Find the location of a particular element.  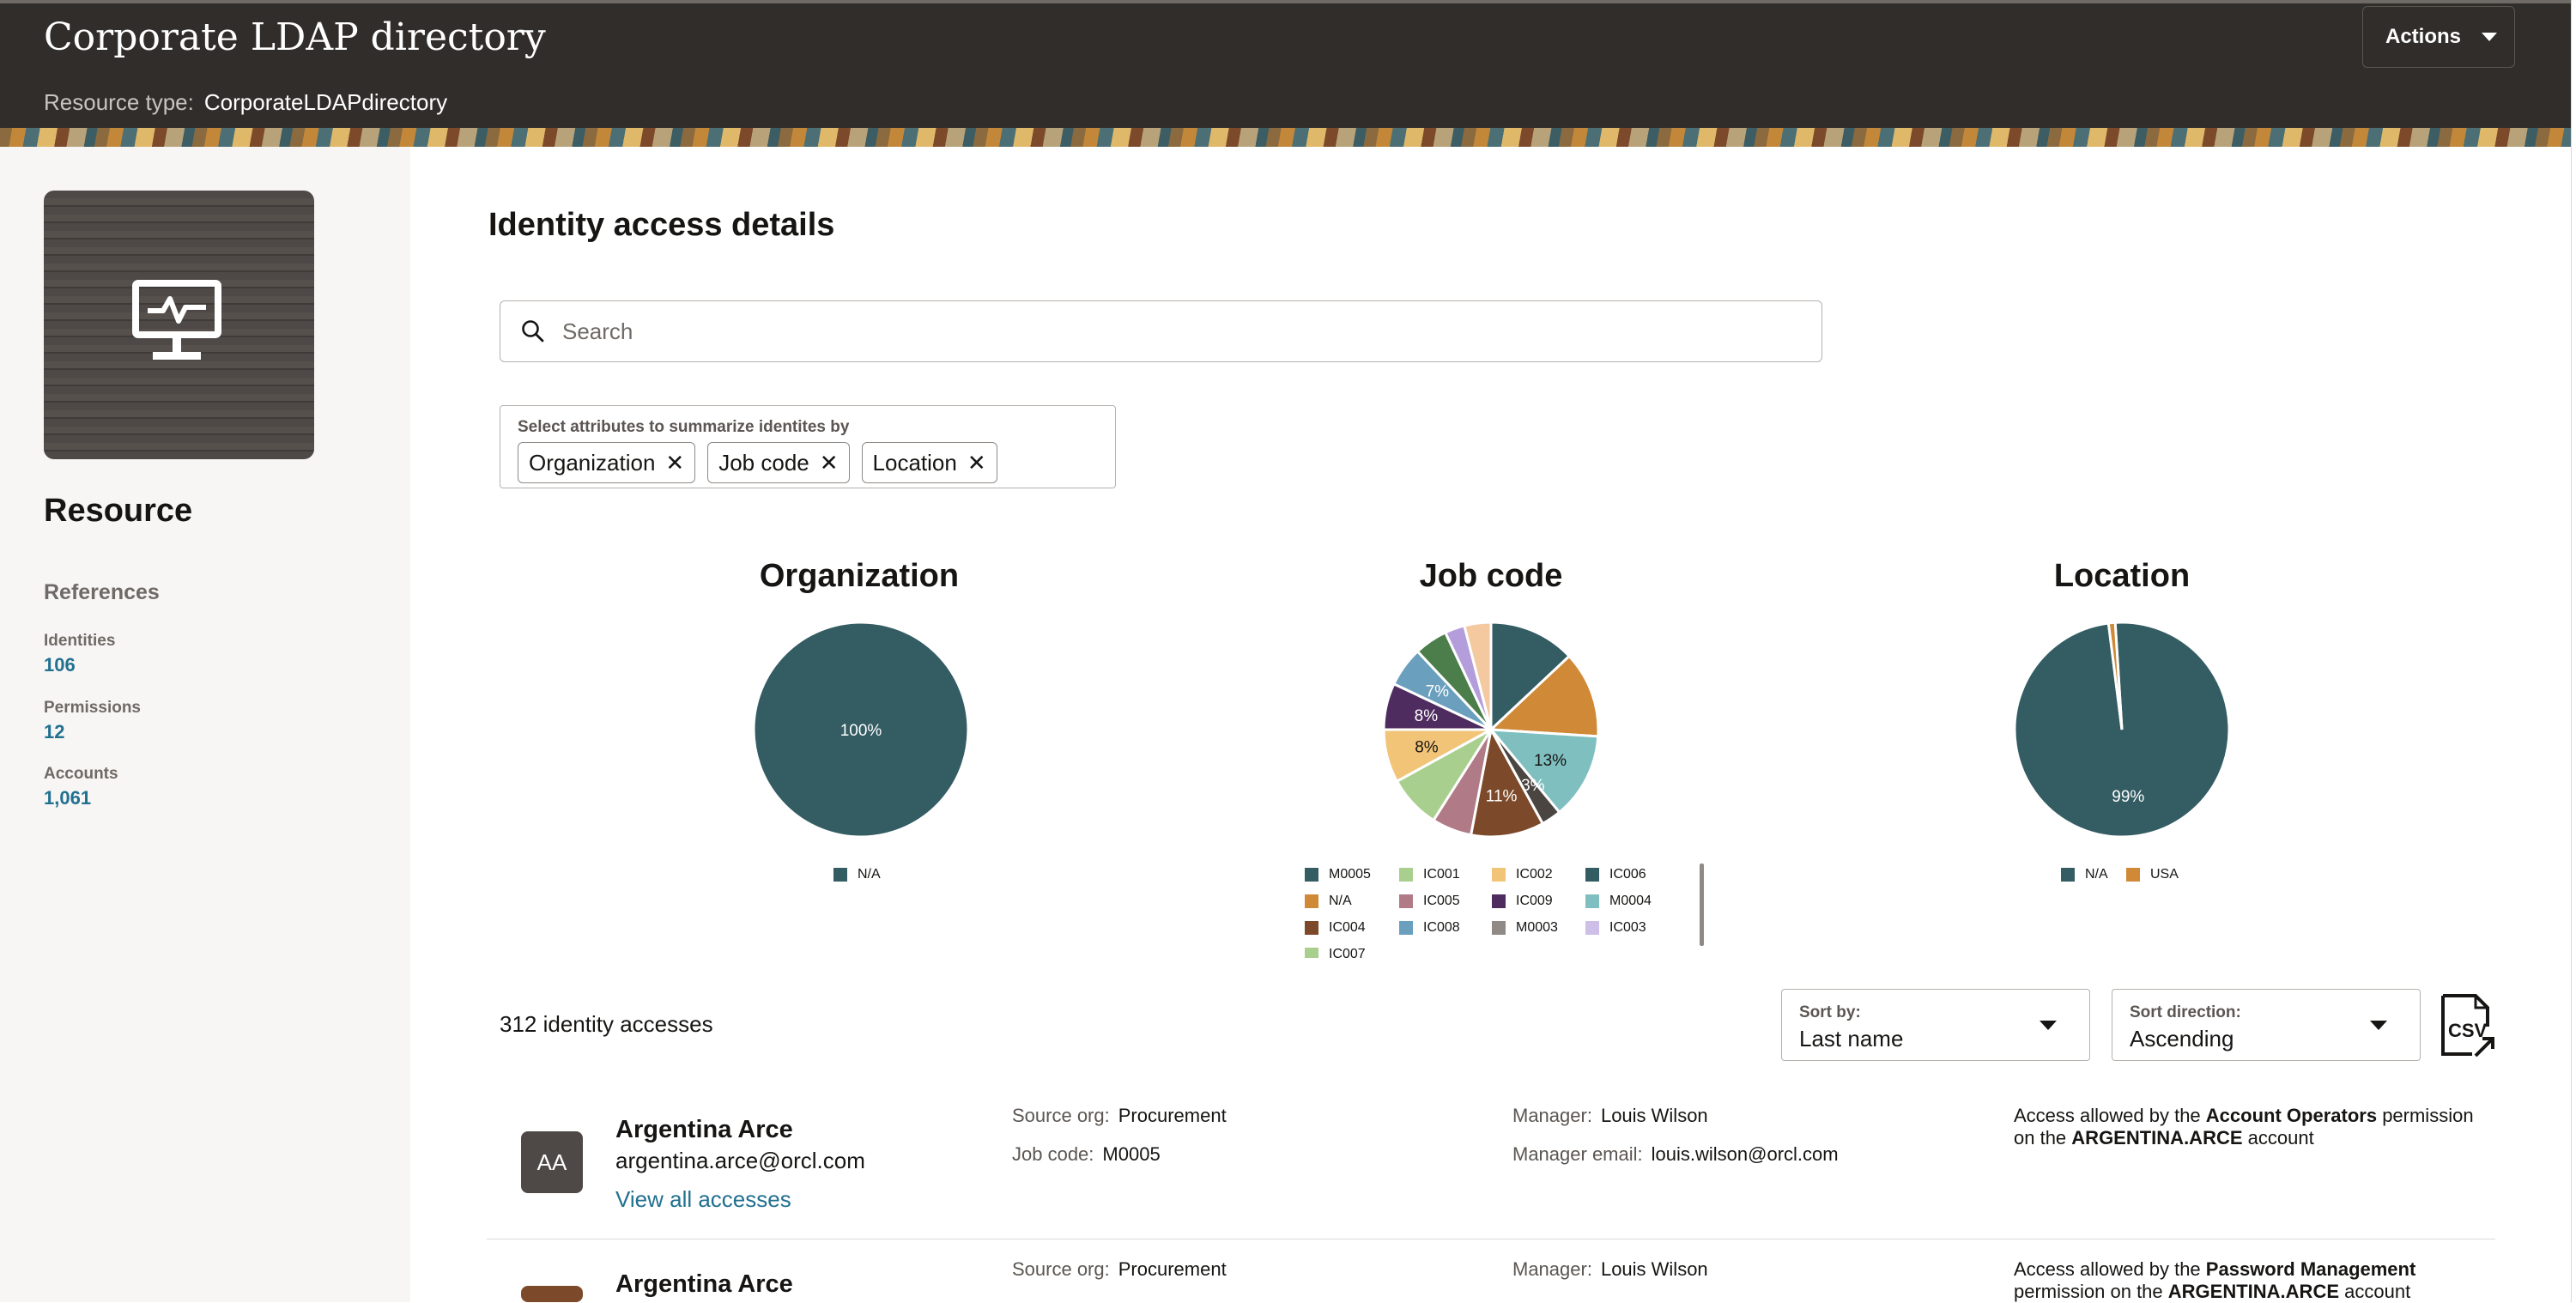

actions-menu-button: Actions is located at coordinates (2438, 37).